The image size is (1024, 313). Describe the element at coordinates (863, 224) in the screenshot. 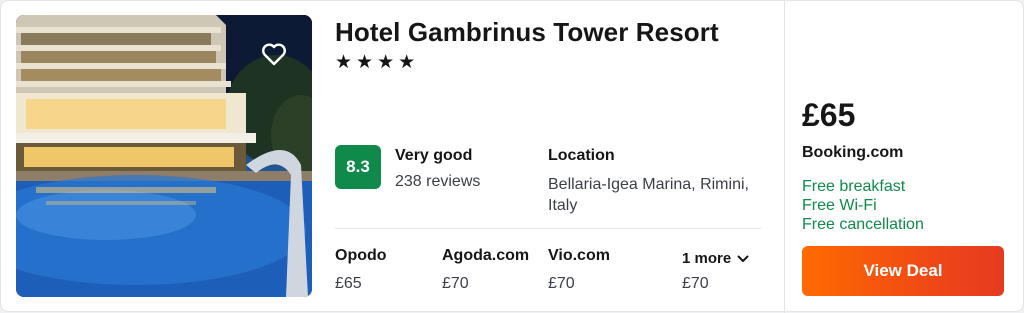

I see `perk-free-cancellation: Free cancellation` at that location.